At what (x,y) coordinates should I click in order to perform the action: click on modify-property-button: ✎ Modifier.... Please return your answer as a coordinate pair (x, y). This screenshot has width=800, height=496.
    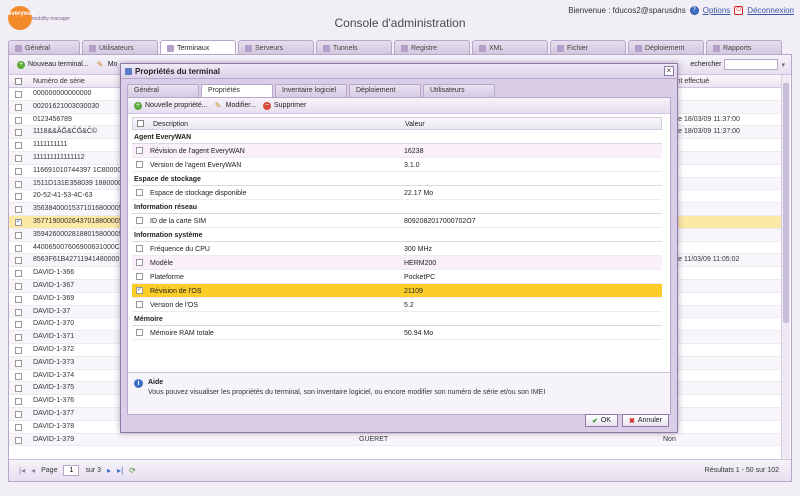
    Looking at the image, I should click on (235, 105).